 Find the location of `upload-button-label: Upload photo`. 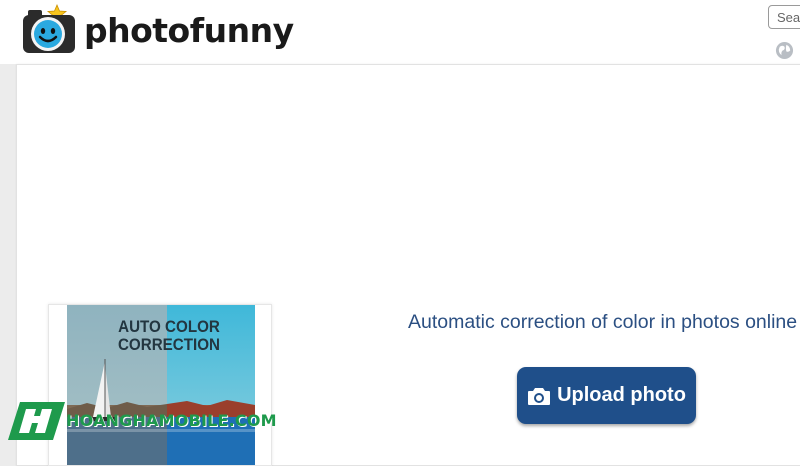

upload-button-label: Upload photo is located at coordinates (621, 395).